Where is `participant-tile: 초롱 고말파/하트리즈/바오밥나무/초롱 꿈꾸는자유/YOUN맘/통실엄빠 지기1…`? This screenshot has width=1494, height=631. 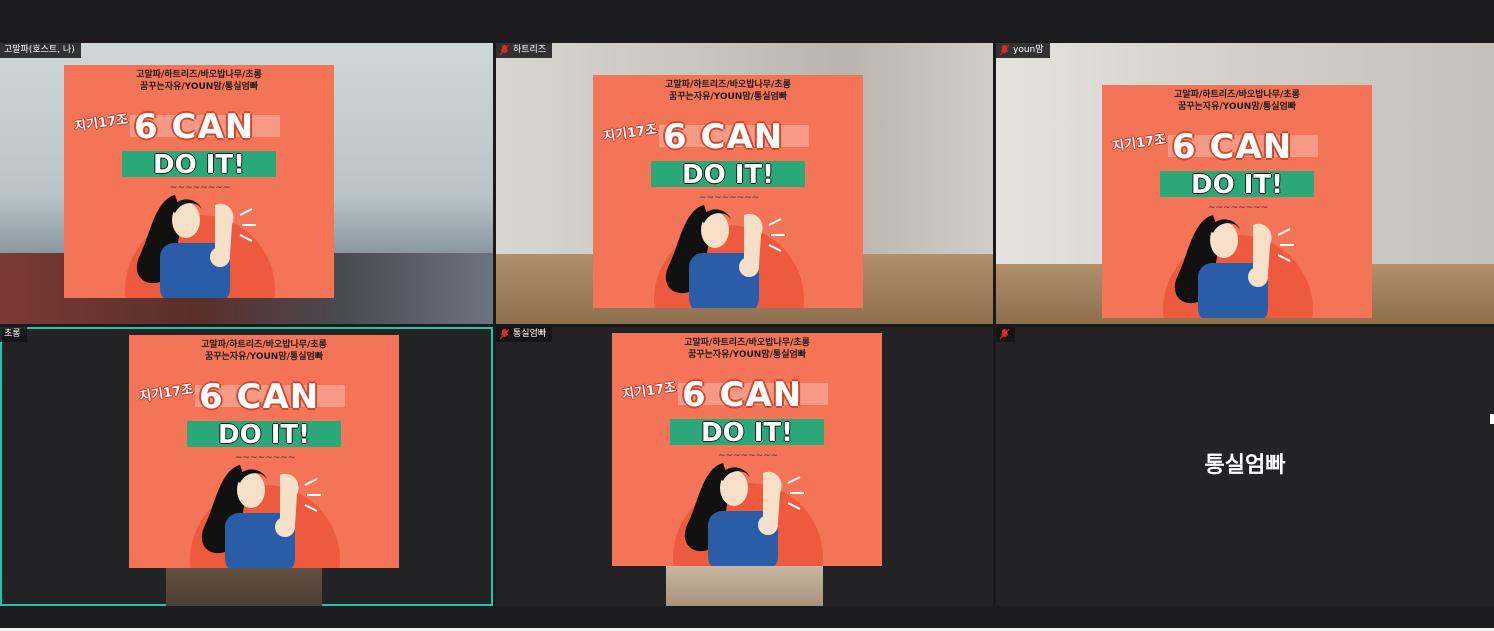 participant-tile: 초롱 고말파/하트리즈/바오밥나무/초롱 꿈꾸는자유/YOUN맘/통실엄빠 지기1… is located at coordinates (246, 466).